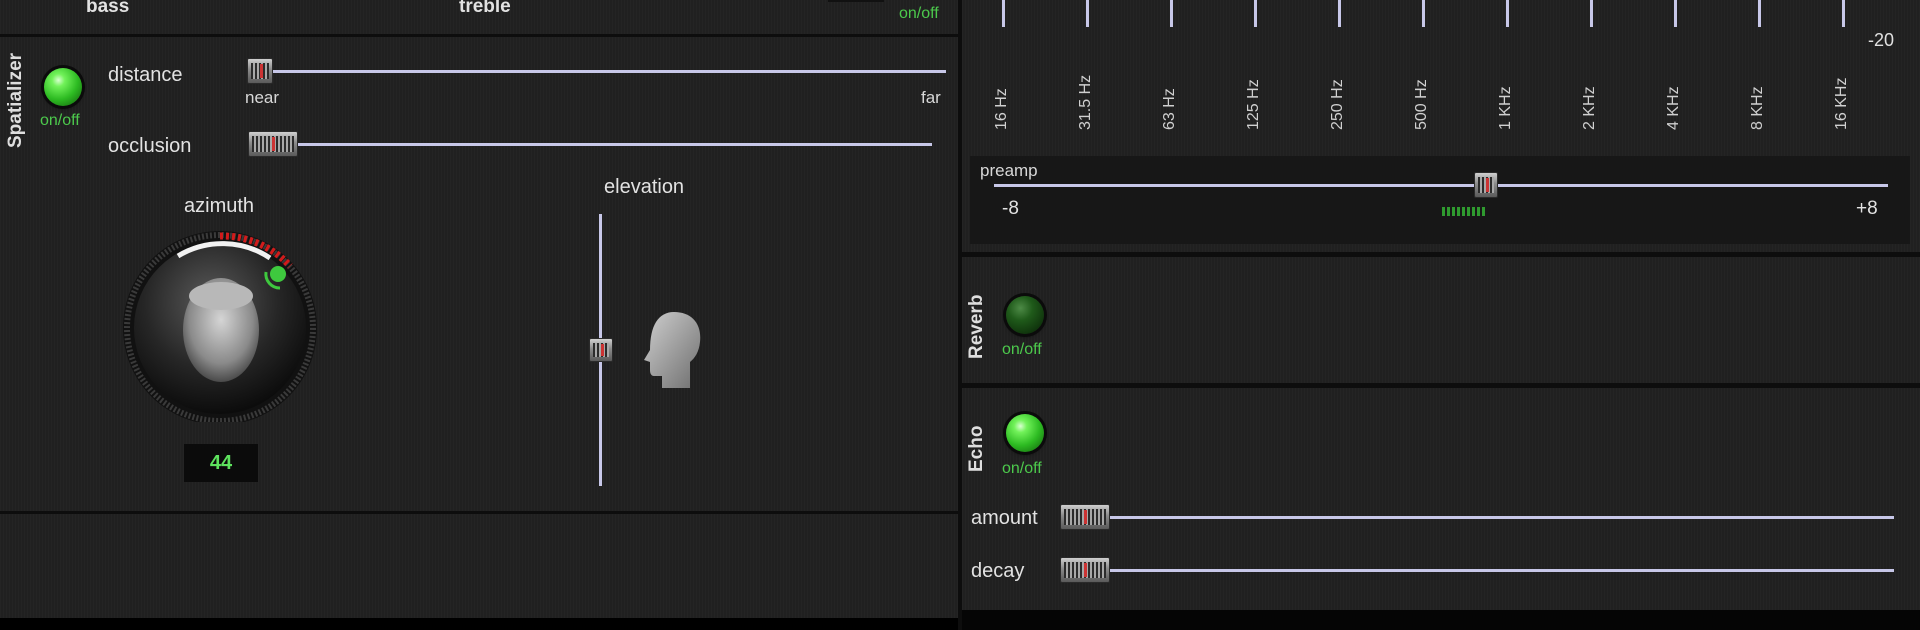  I want to click on preamp-label: preamp, so click(1009, 170).